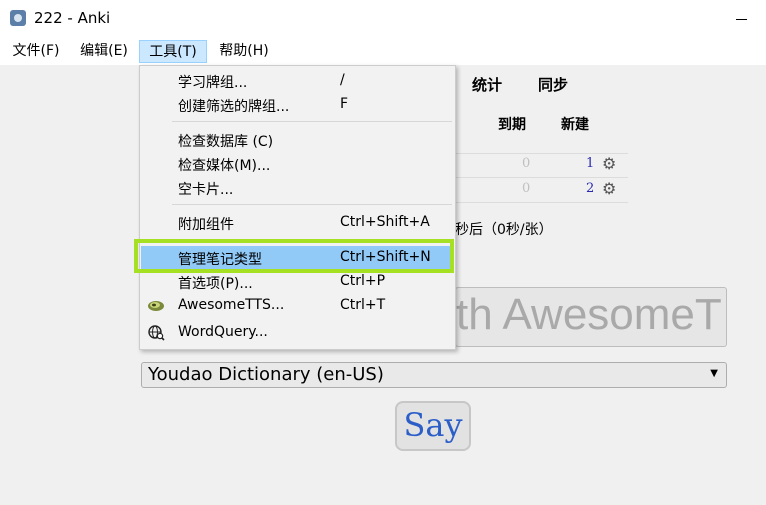 This screenshot has width=766, height=505. What do you see at coordinates (206, 225) in the screenshot?
I see `menu-item-label: 附加组件` at bounding box center [206, 225].